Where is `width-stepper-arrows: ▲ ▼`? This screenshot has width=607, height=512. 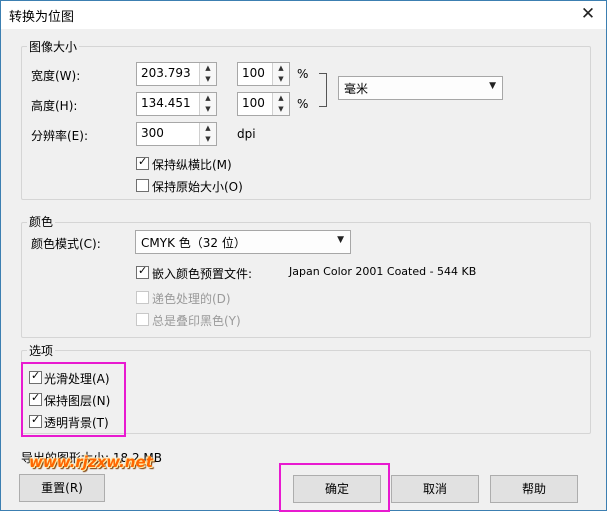
width-stepper-arrows: ▲ ▼ is located at coordinates (207, 74).